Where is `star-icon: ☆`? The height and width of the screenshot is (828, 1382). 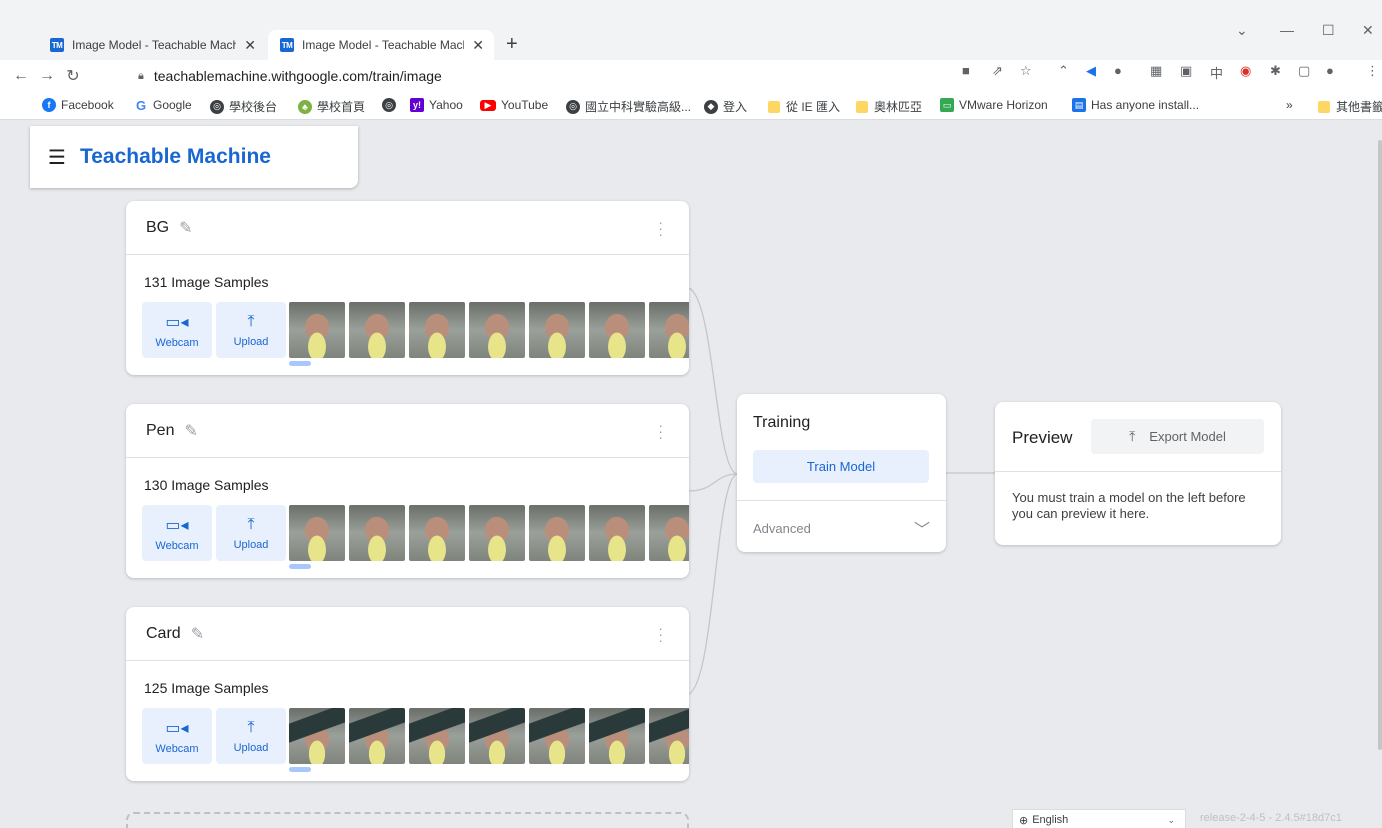 star-icon: ☆ is located at coordinates (1026, 71).